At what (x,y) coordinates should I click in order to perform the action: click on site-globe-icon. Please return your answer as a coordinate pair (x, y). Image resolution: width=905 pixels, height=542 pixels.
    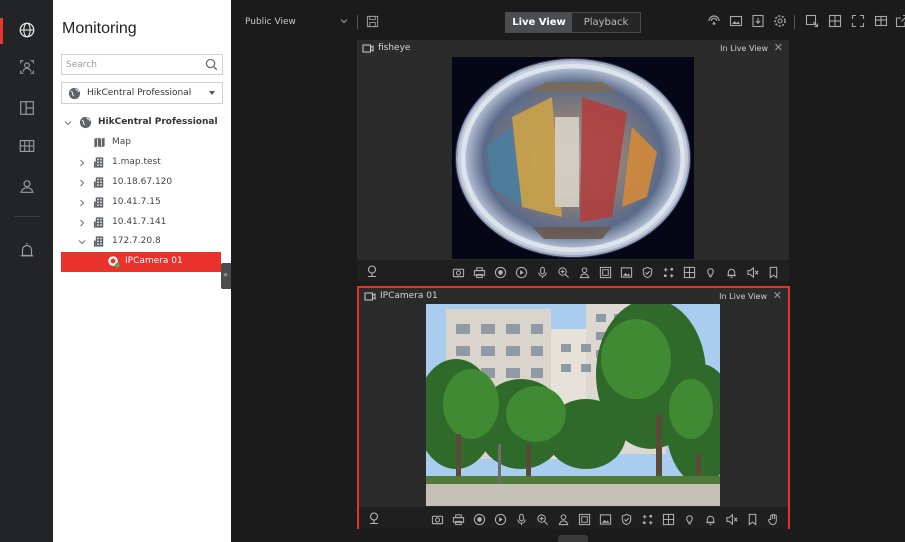
    Looking at the image, I should click on (74, 93).